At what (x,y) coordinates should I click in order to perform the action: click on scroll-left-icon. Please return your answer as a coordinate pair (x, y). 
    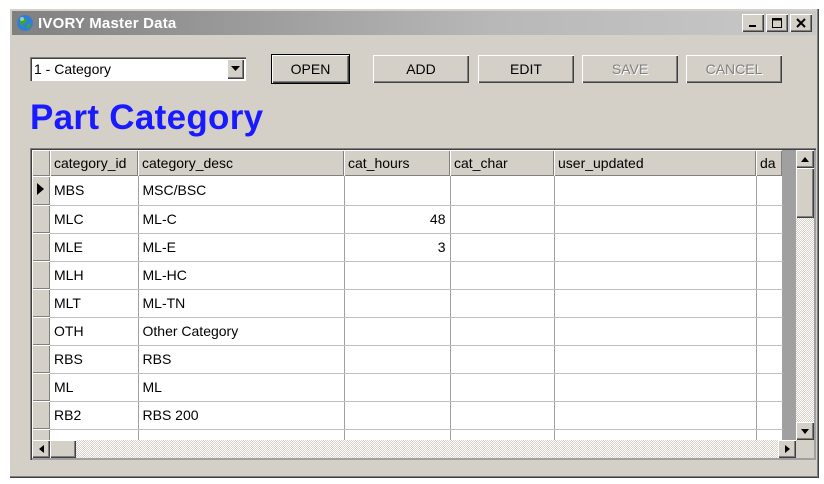
    Looking at the image, I should click on (41, 449).